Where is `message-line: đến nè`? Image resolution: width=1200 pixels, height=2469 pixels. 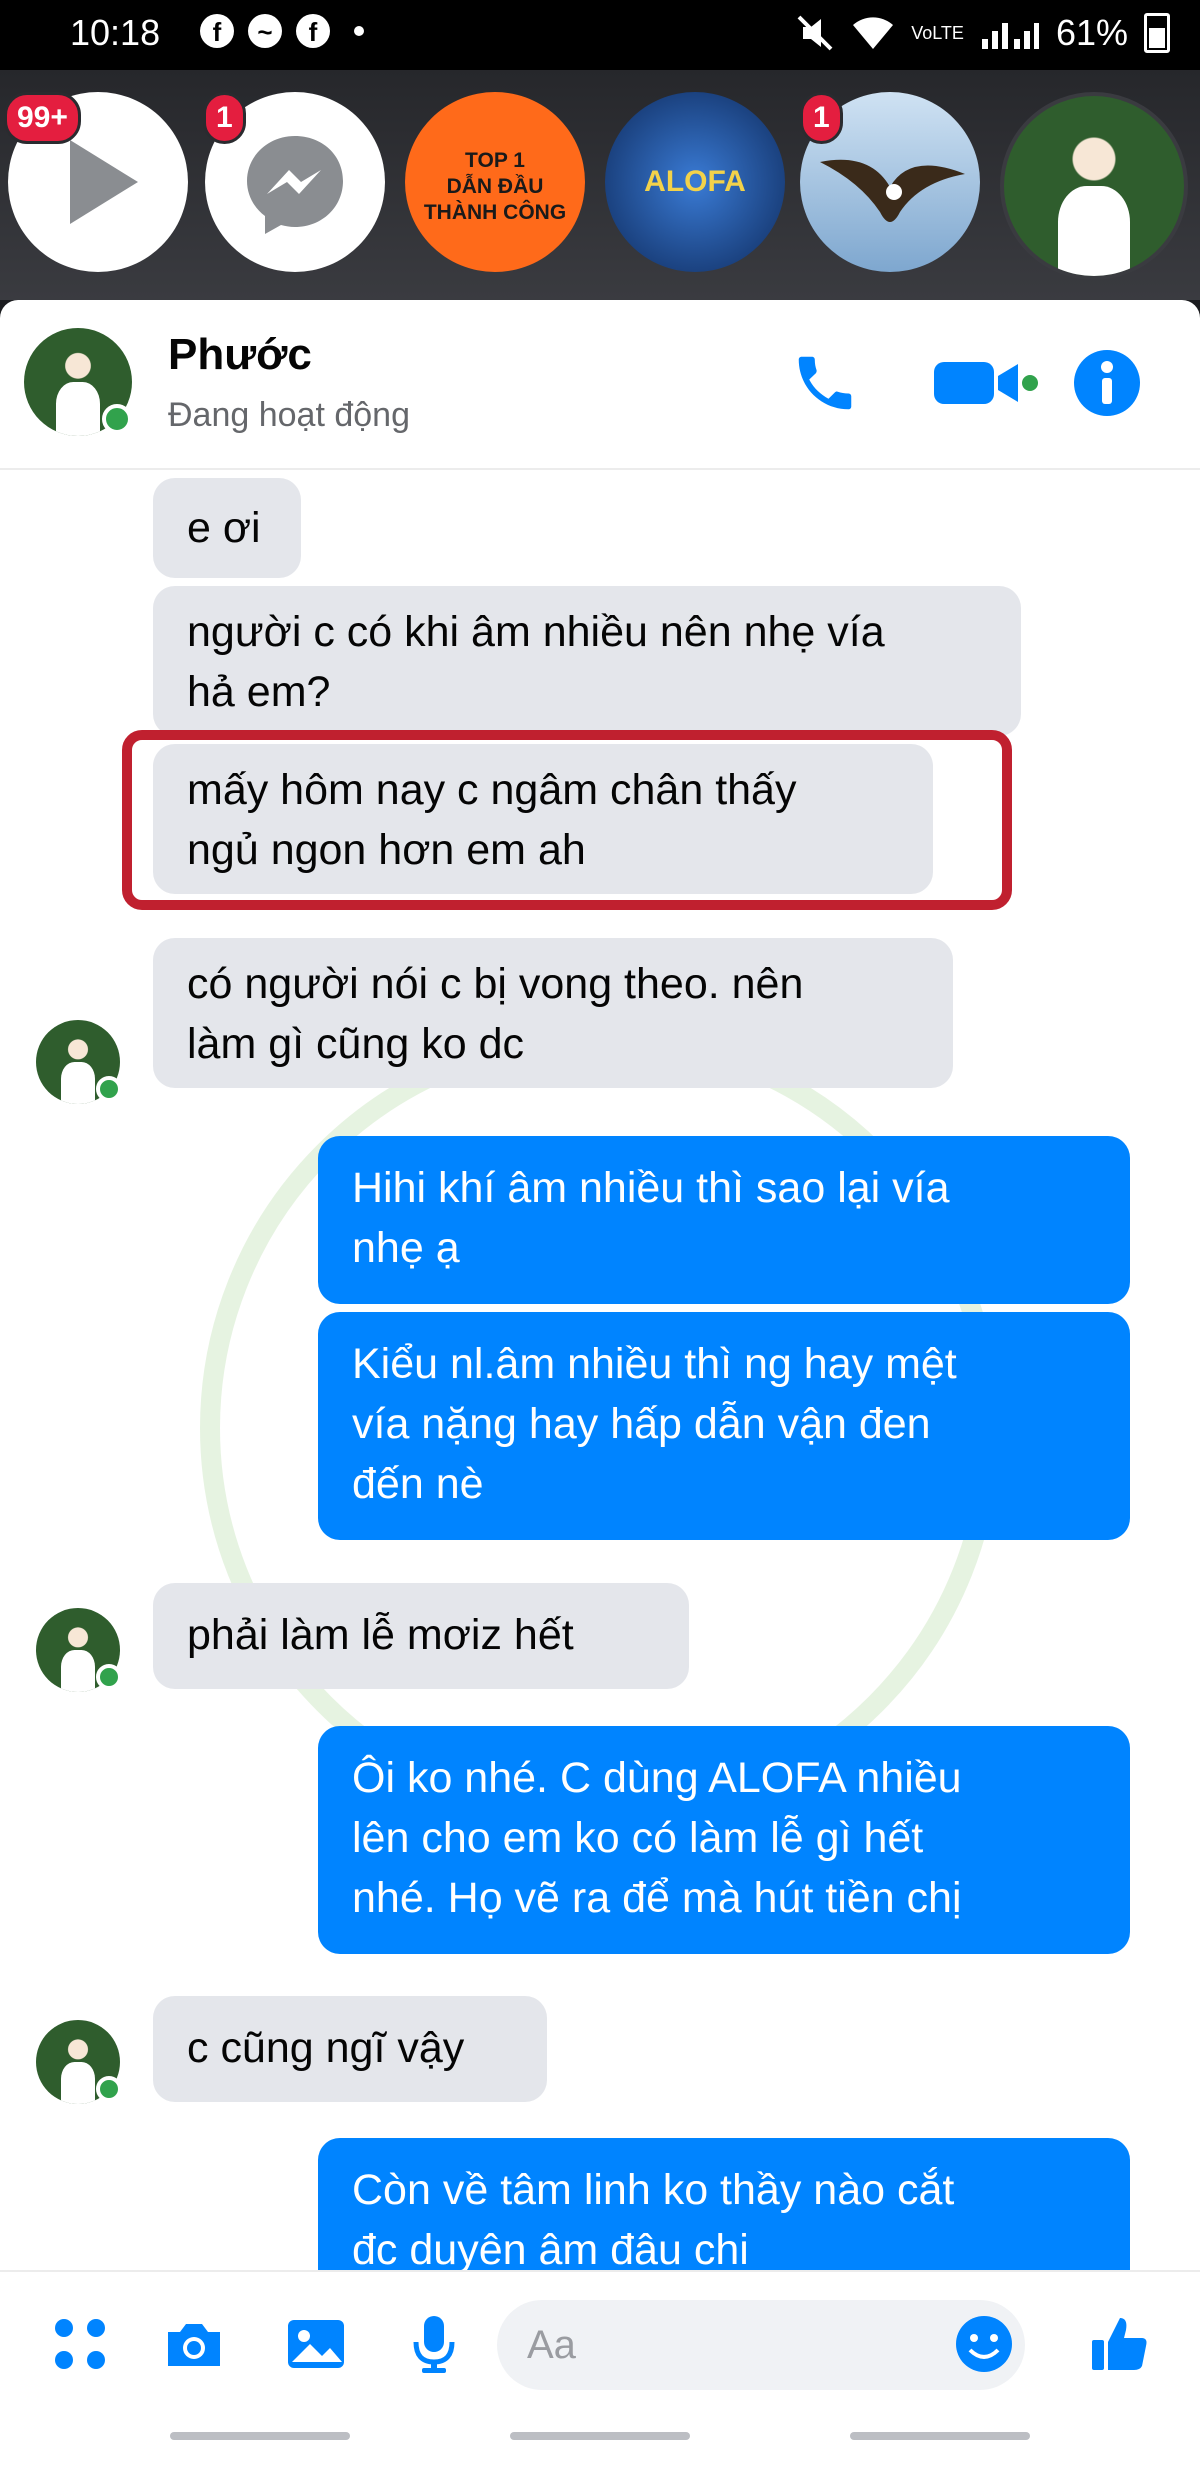
message-line: đến nè is located at coordinates (418, 1484).